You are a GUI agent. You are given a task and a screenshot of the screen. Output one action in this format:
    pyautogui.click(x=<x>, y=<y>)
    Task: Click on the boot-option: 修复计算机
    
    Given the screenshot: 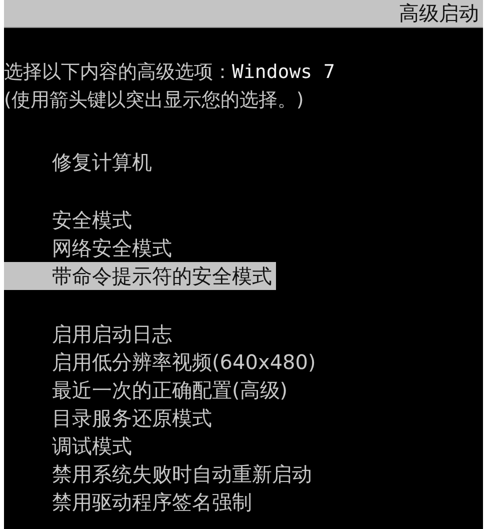 What is the action you would take?
    pyautogui.click(x=80, y=162)
    